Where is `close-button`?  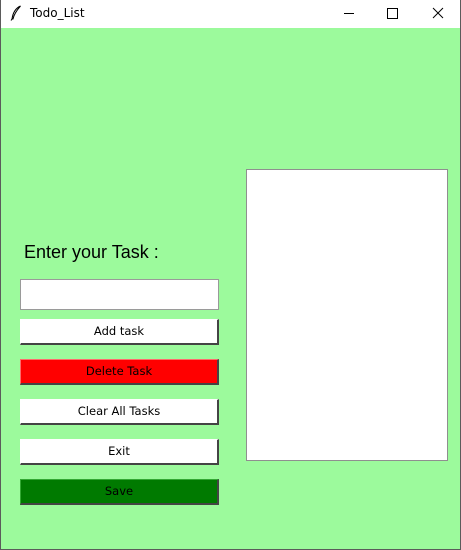 close-button is located at coordinates (437, 14).